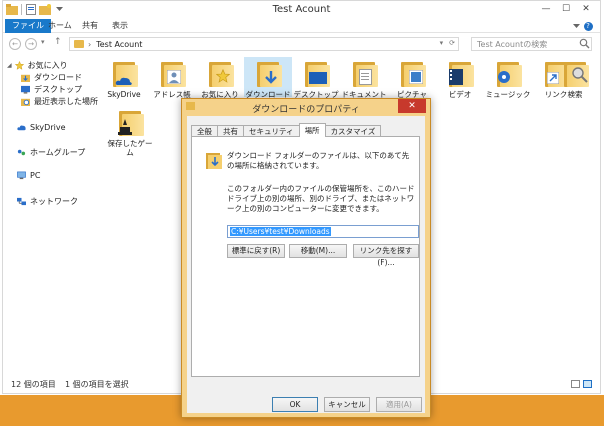  Describe the element at coordinates (25, 89) in the screenshot. I see `desktop-icon` at that location.